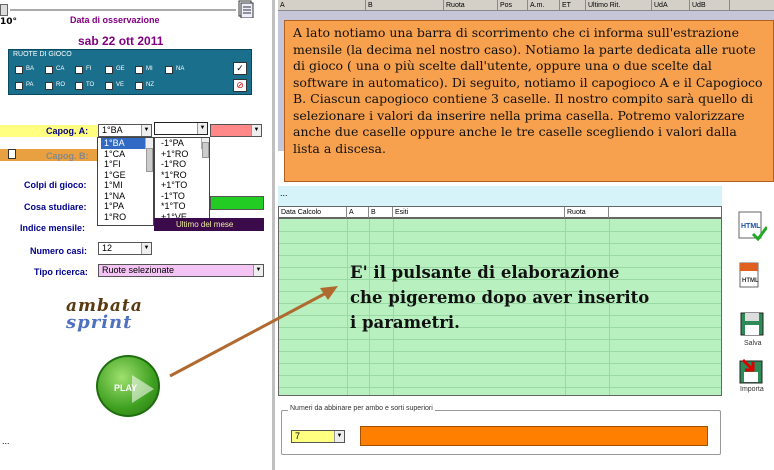  I want to click on ruota-checkbox-na, so click(169, 70).